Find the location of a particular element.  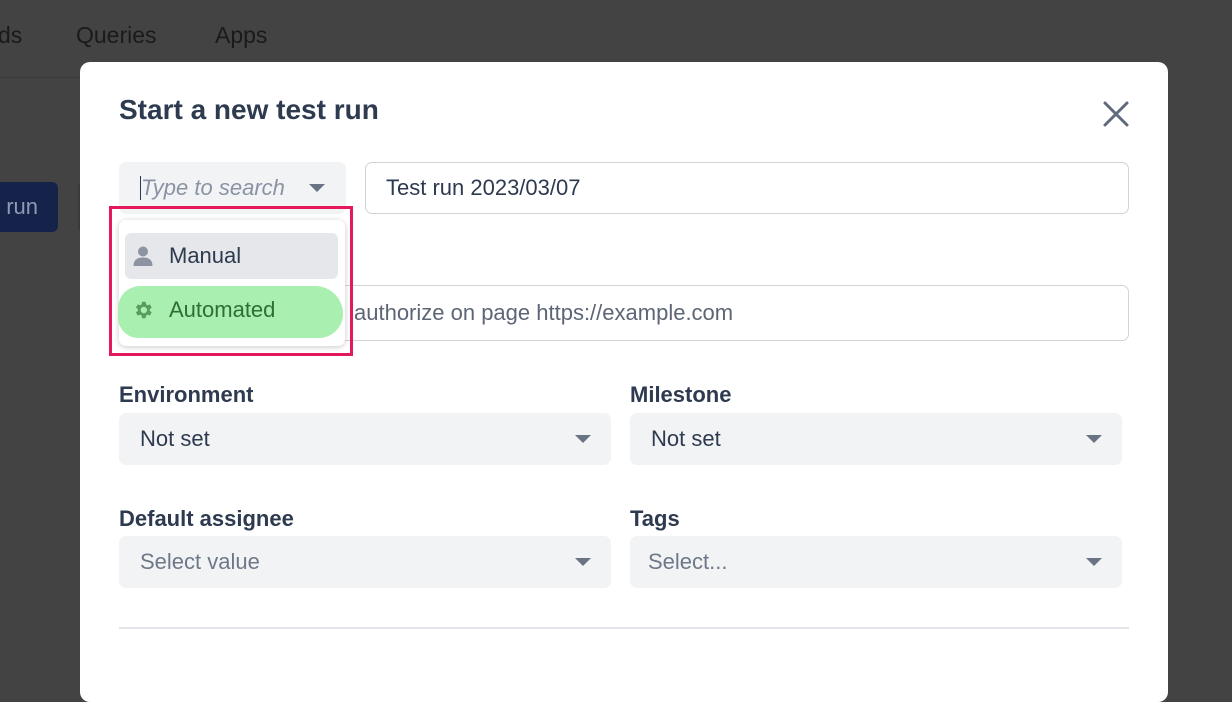

close-icon is located at coordinates (1116, 114).